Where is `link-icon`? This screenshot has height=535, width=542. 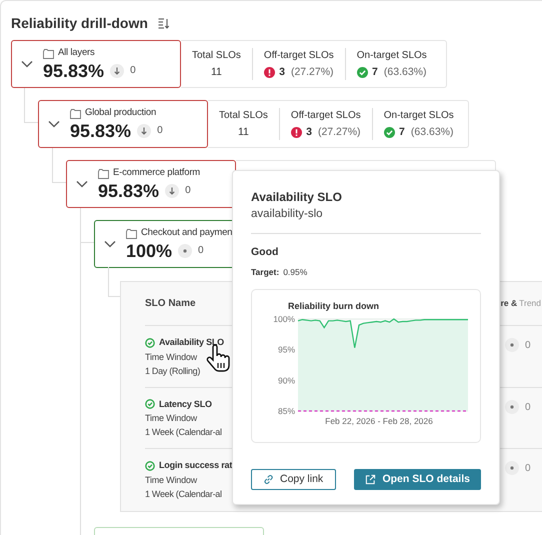 link-icon is located at coordinates (268, 479).